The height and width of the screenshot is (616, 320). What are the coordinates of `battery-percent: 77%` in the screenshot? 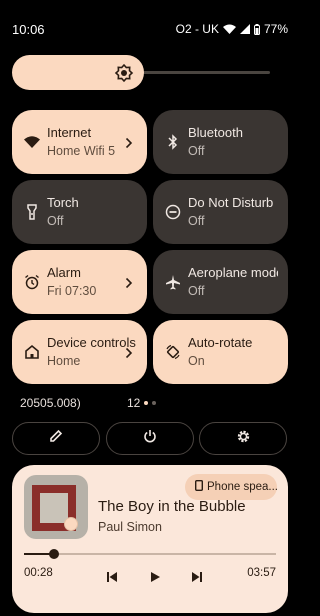 It's located at (275, 29).